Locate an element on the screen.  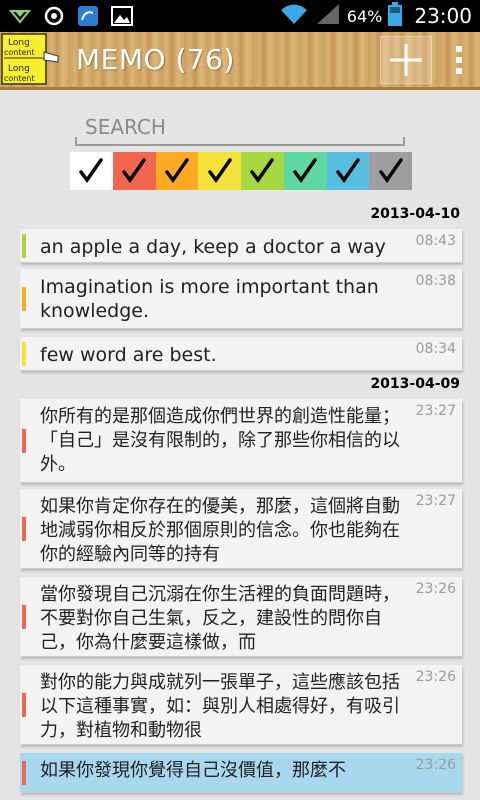
overflow-menu-icon is located at coordinates (459, 60).